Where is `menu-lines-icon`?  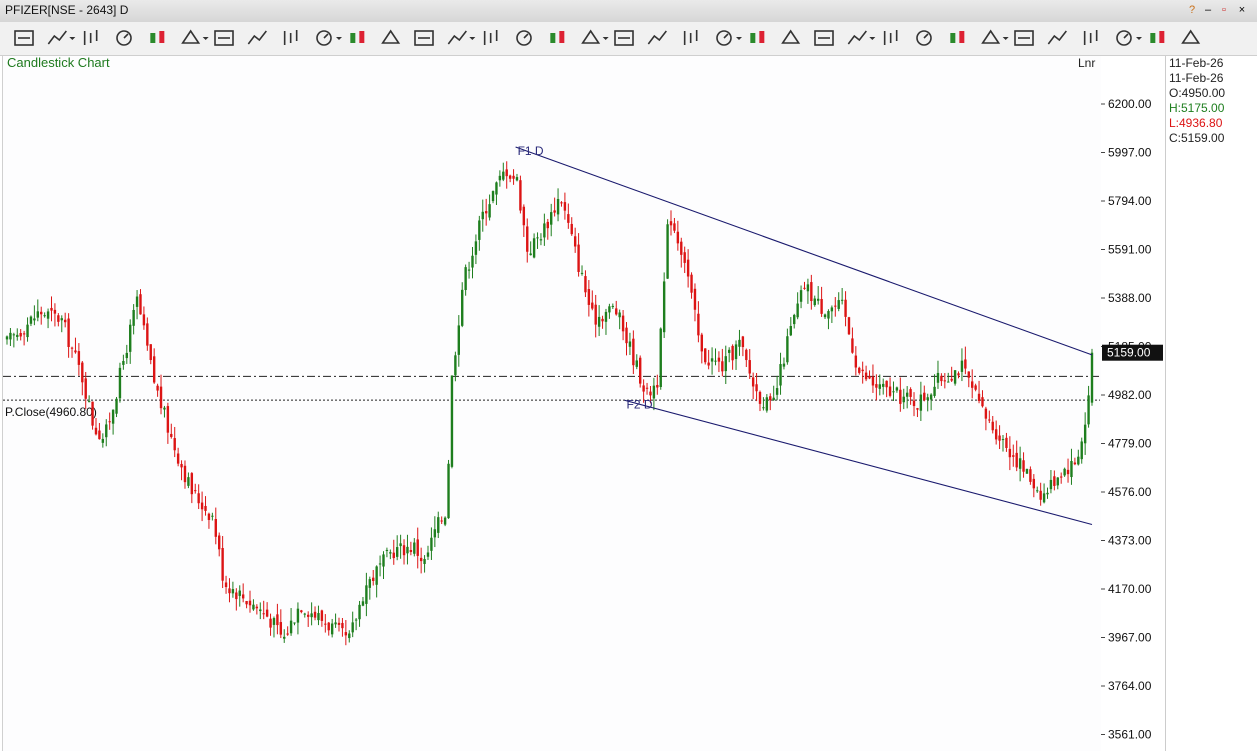 menu-lines-icon is located at coordinates (24, 38).